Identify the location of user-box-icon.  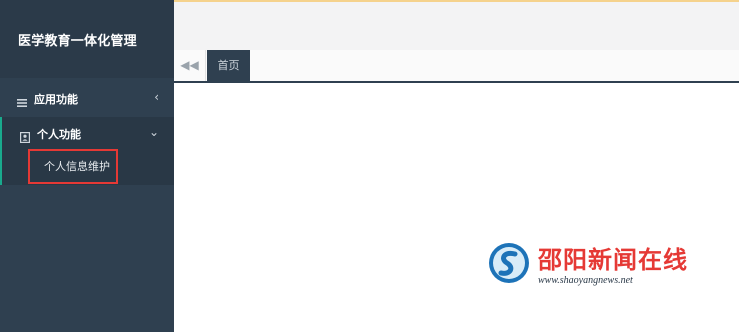
(25, 136).